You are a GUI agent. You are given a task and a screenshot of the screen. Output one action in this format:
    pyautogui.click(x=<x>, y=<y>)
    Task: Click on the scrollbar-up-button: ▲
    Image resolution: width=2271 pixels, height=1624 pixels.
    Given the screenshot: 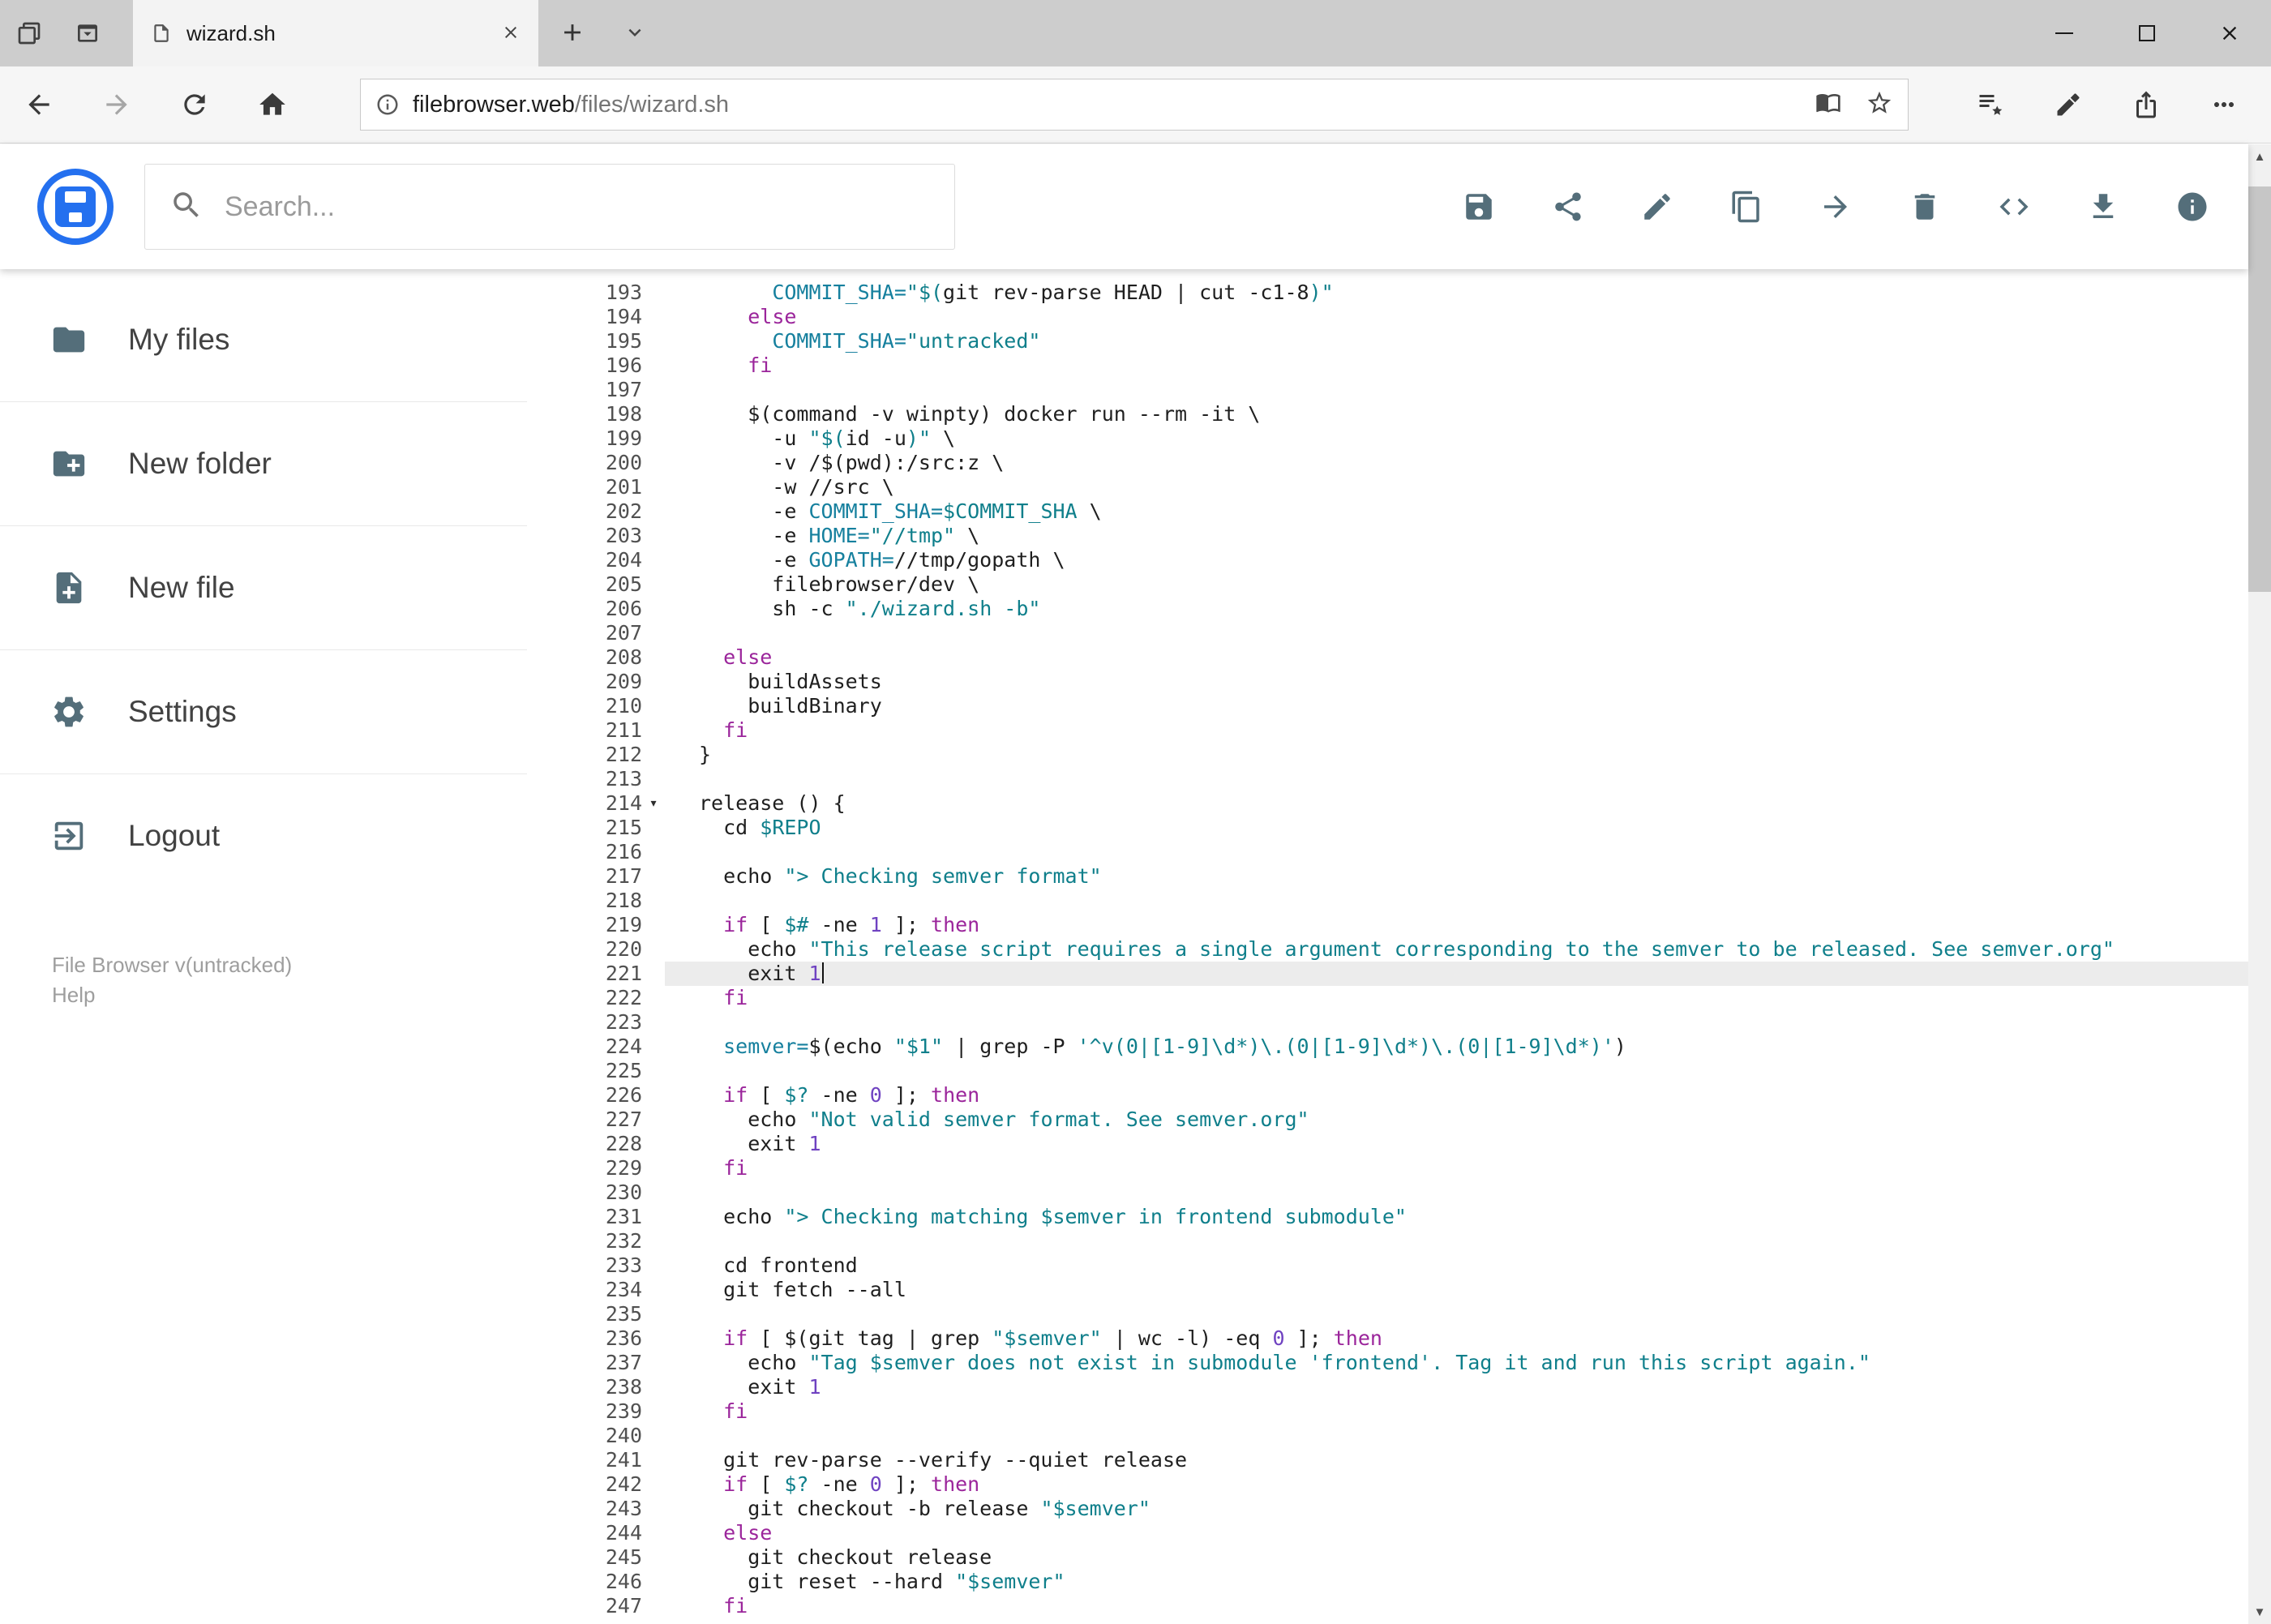 What is the action you would take?
    pyautogui.click(x=2259, y=157)
    